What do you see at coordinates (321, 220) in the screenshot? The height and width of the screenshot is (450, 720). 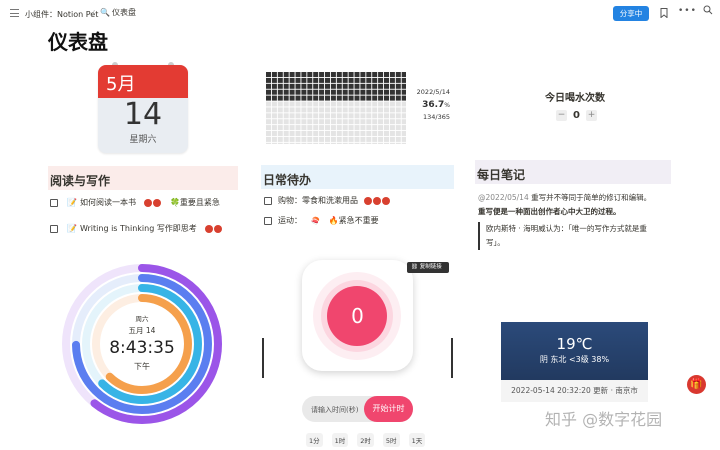 I see `todo-item: 运动： 🍣 🔥紧急不重要` at bounding box center [321, 220].